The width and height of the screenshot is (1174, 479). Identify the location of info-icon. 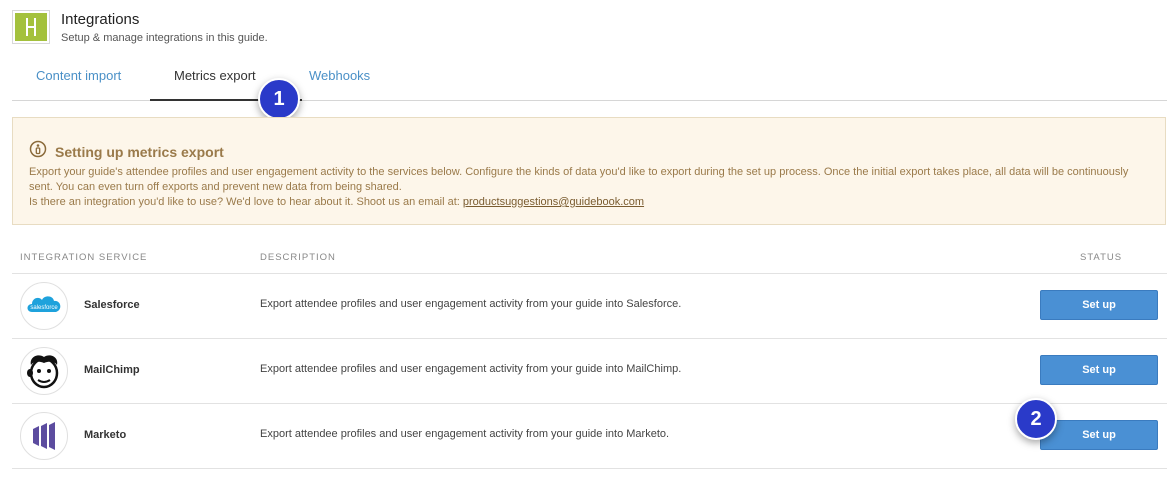
(38, 151).